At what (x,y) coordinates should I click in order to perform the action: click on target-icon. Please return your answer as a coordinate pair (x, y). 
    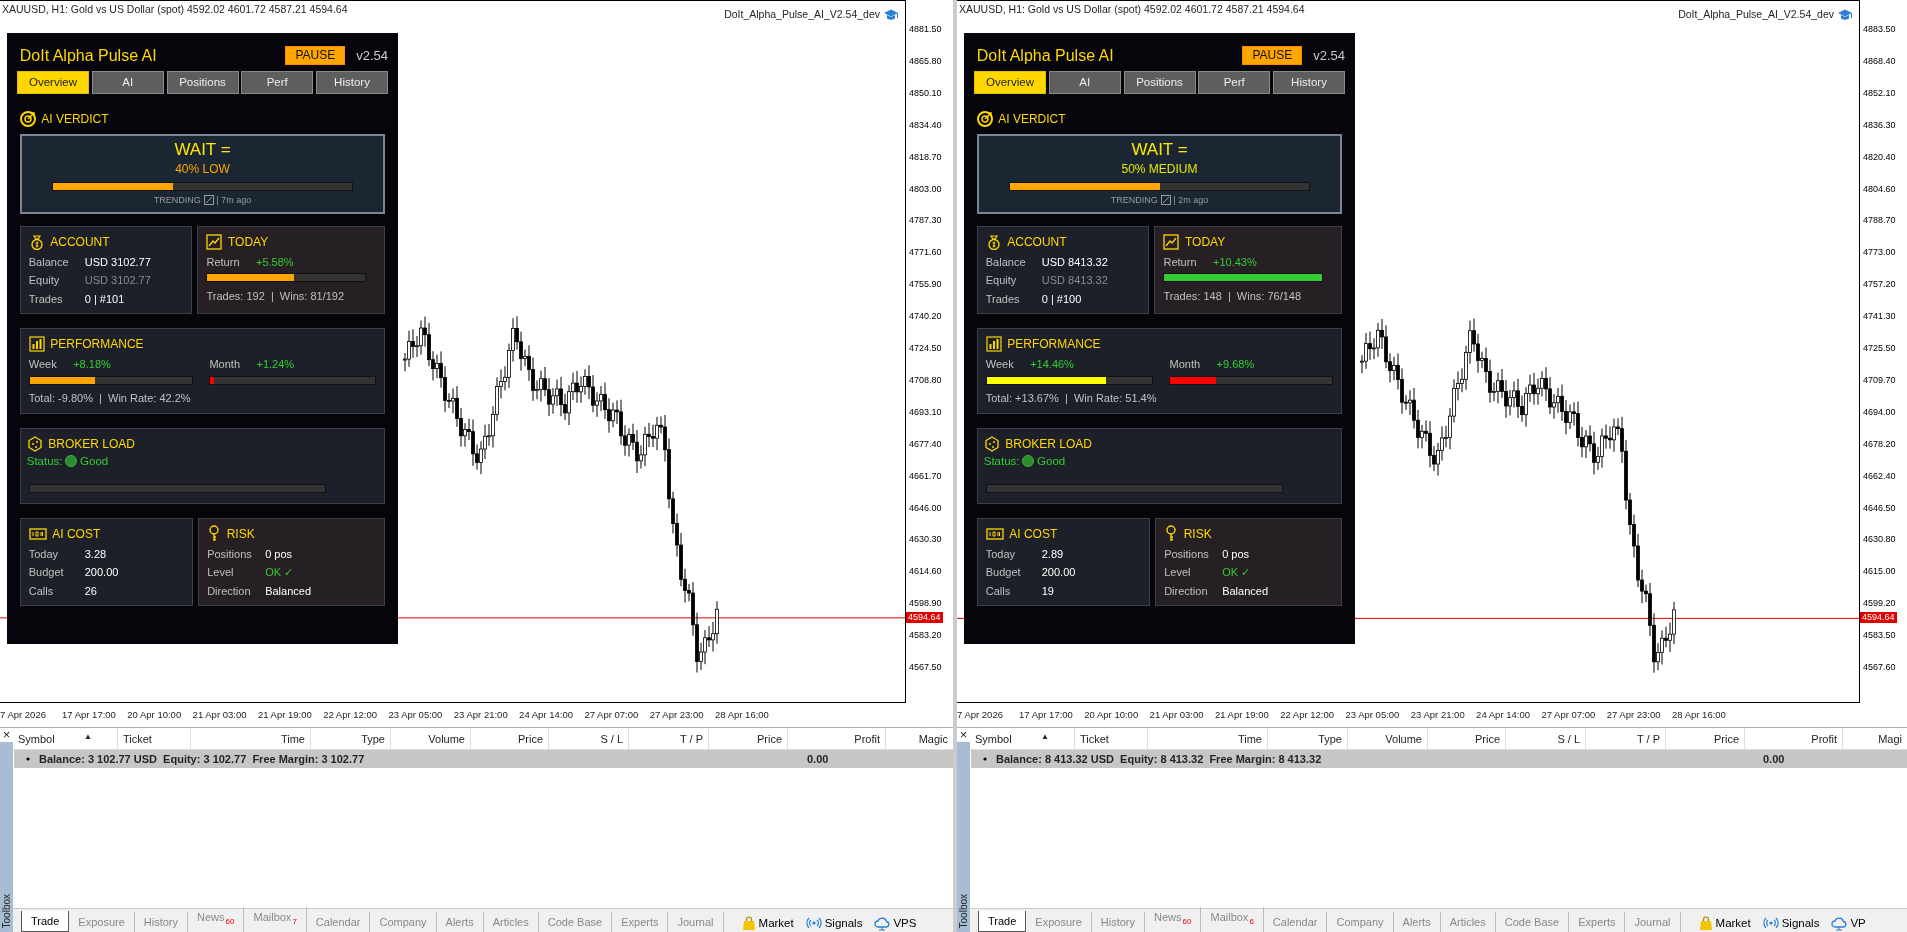
    Looking at the image, I should click on (27, 119).